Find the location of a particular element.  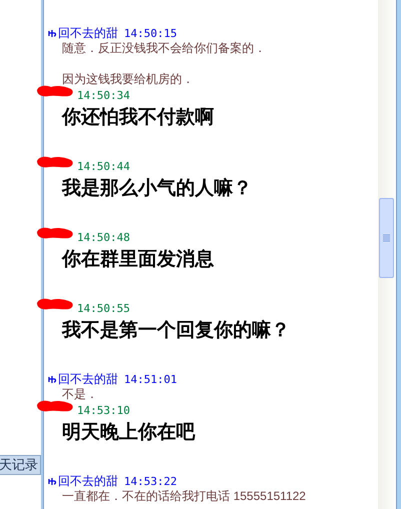

message-text: 我不是第一个回复你的嘛？ is located at coordinates (176, 330).